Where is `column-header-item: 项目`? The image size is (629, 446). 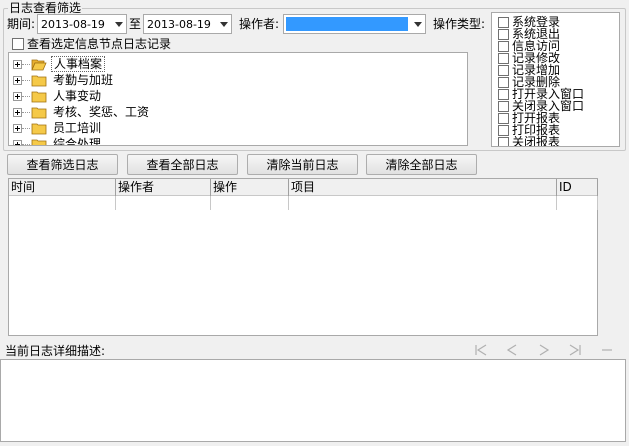
column-header-item: 项目 is located at coordinates (423, 187).